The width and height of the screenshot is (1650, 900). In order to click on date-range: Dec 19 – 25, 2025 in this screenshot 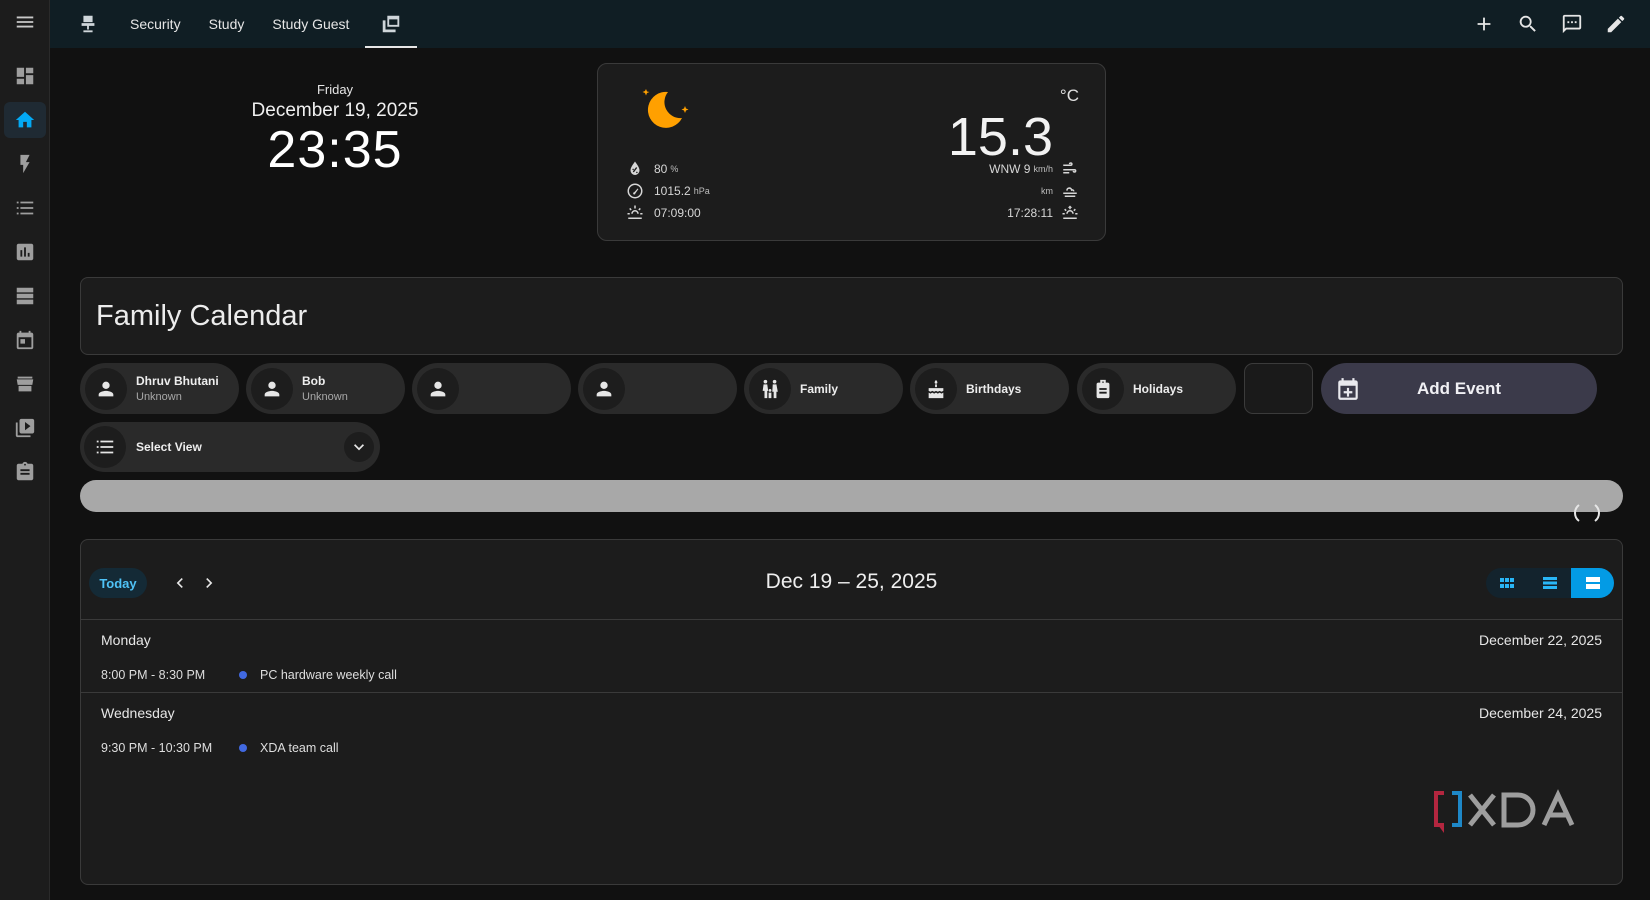, I will do `click(851, 581)`.